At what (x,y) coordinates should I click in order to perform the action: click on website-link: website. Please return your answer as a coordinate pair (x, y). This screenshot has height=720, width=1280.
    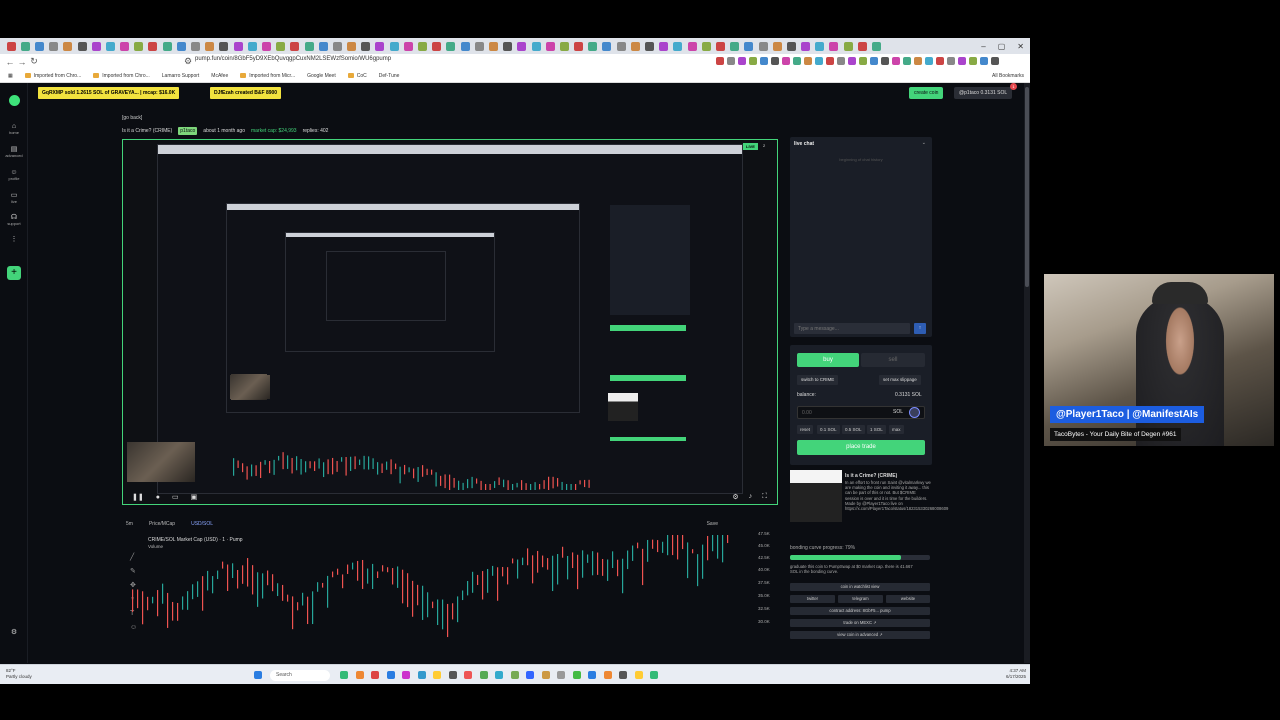
    Looking at the image, I should click on (908, 599).